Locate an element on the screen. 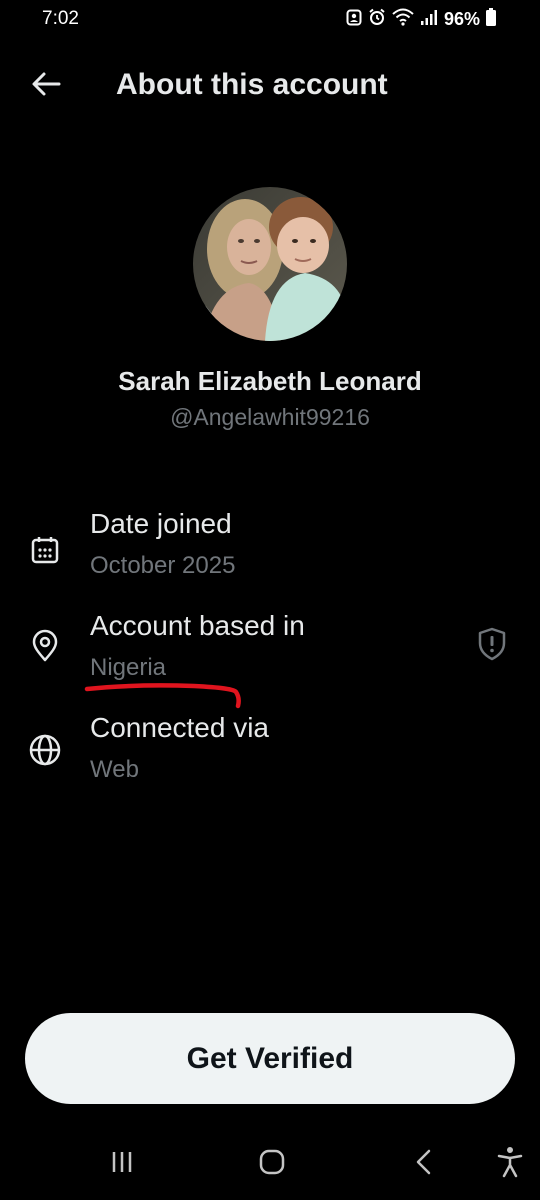 The height and width of the screenshot is (1200, 540). home-icon is located at coordinates (272, 1164).